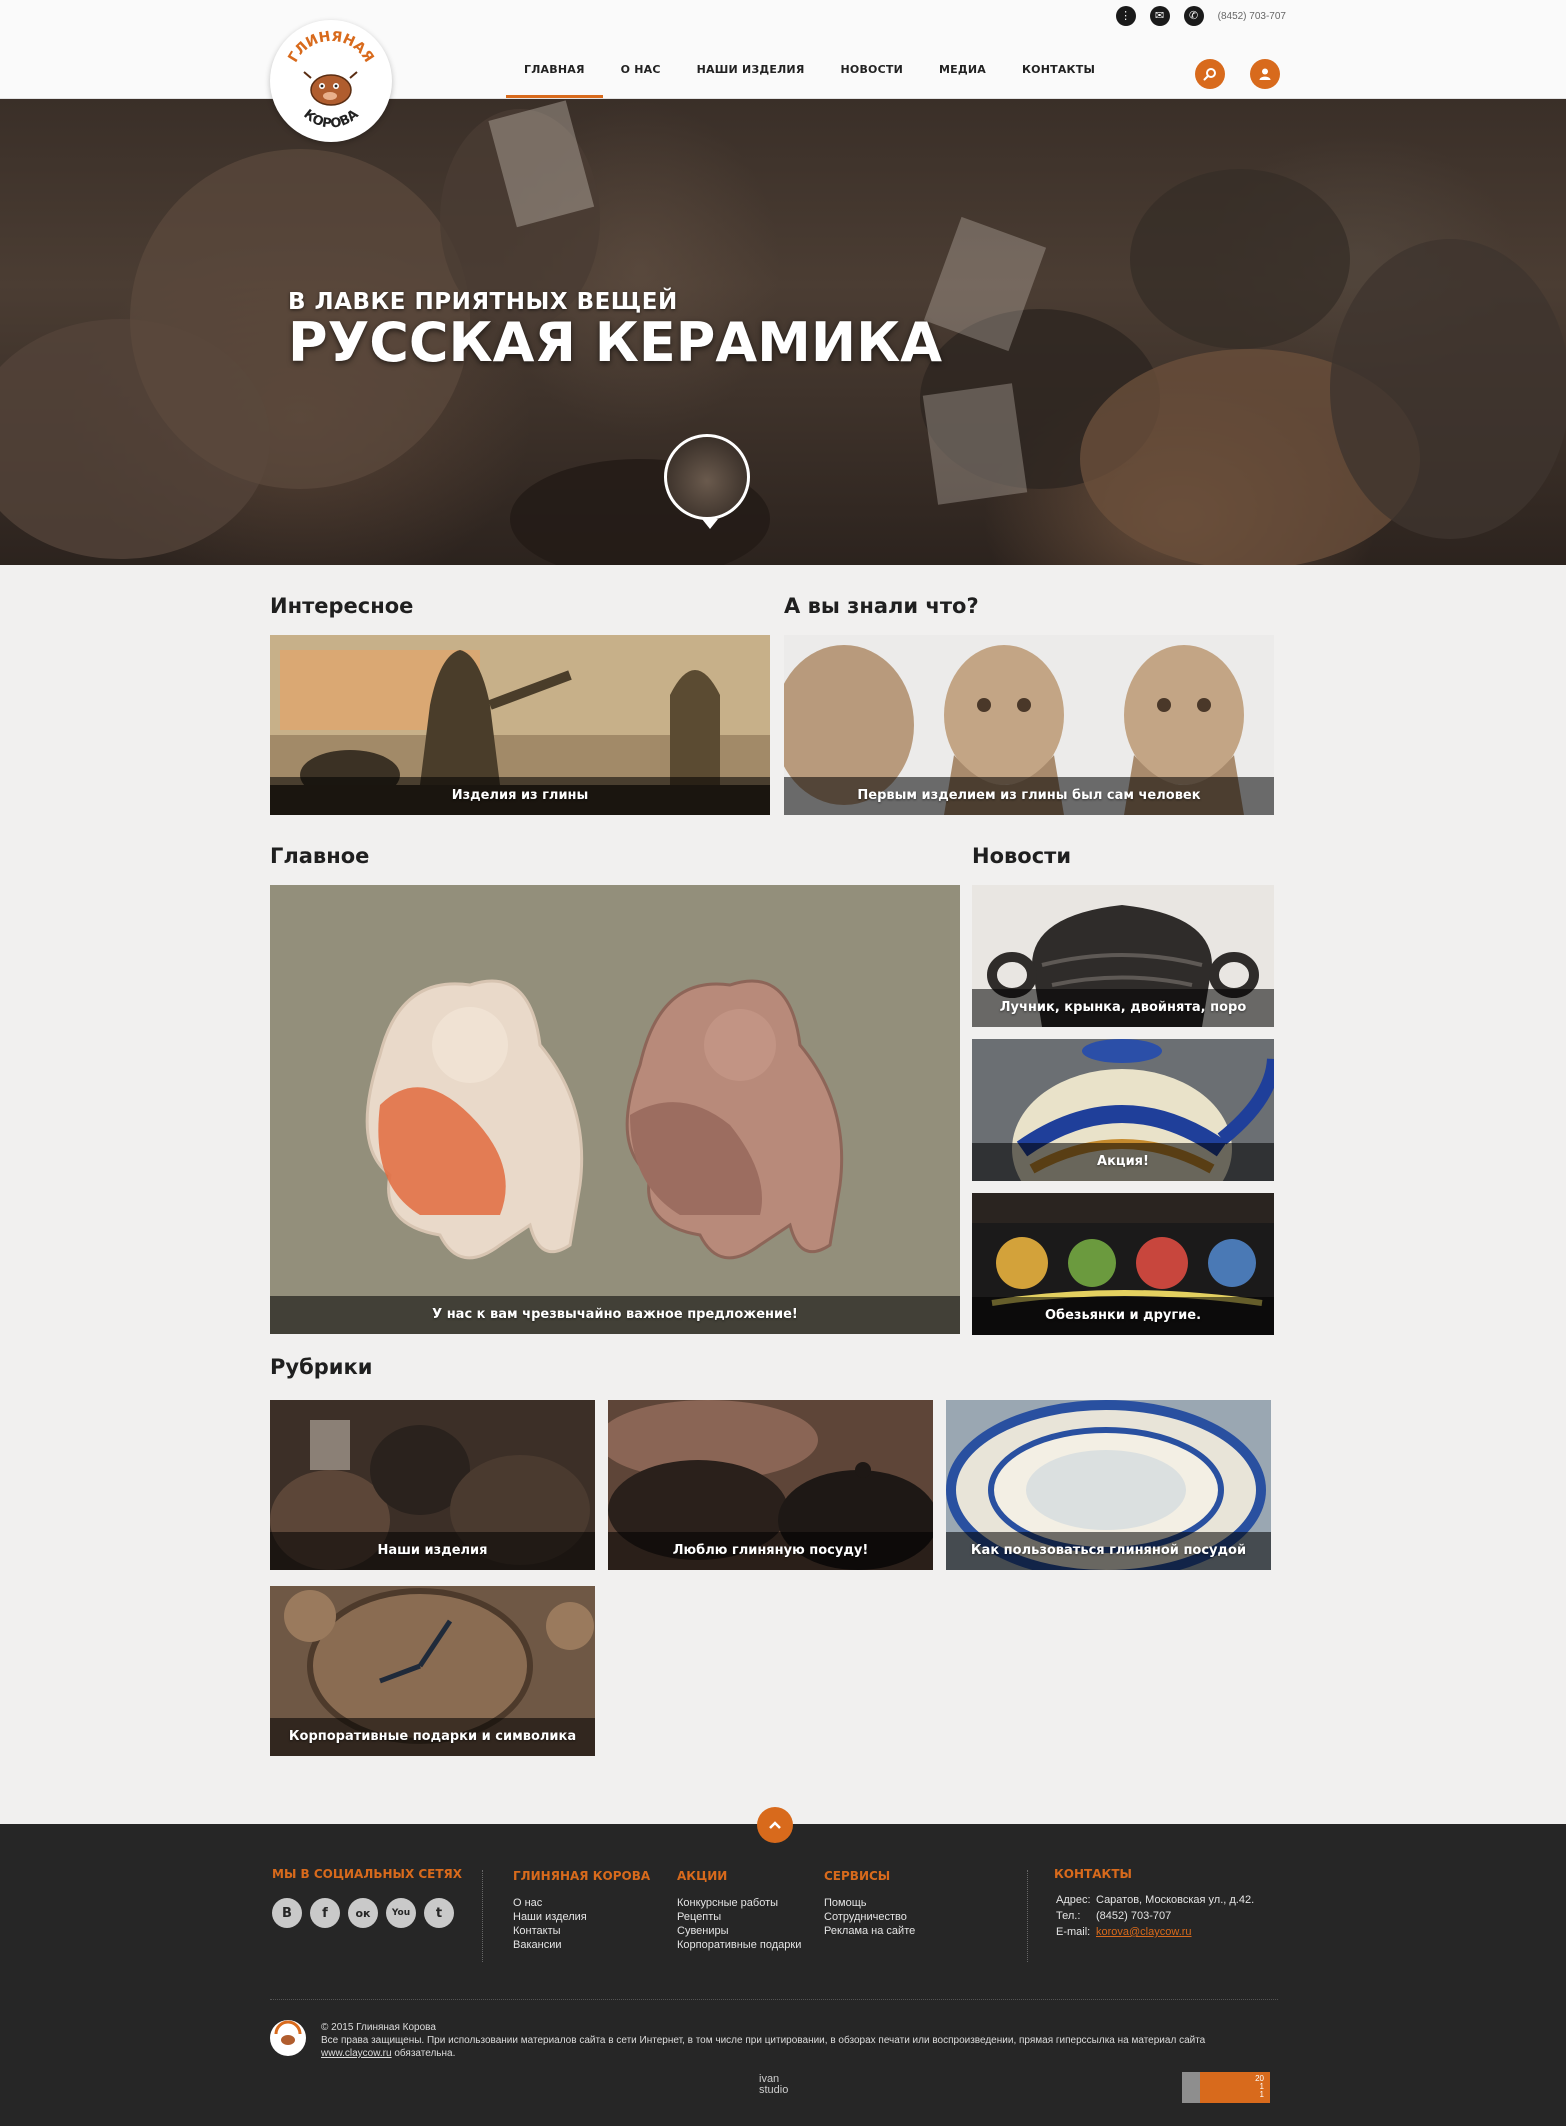 This screenshot has width=1566, height=2126. I want to click on footer-link: Вакансии, so click(550, 1945).